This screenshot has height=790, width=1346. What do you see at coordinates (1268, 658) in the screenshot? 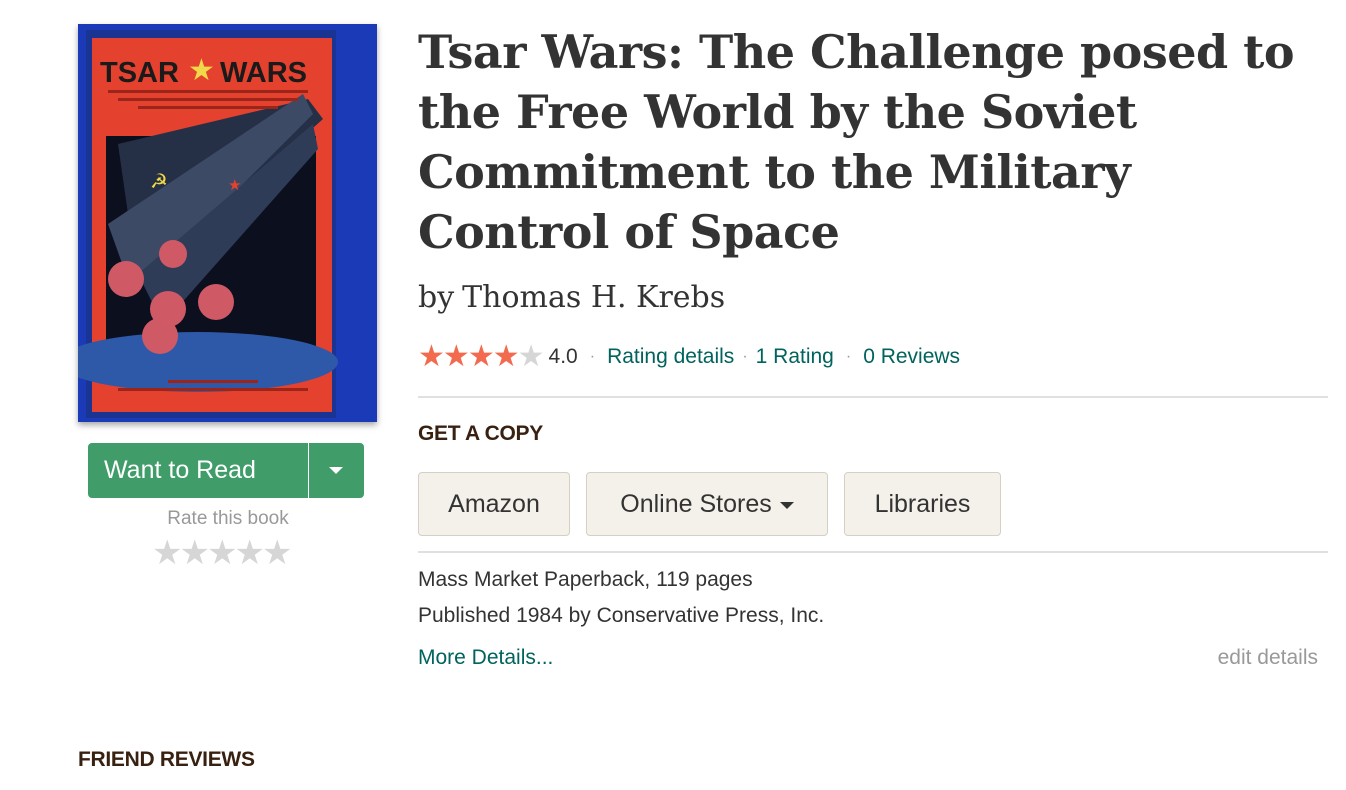
I see `edit-details-link: edit details` at bounding box center [1268, 658].